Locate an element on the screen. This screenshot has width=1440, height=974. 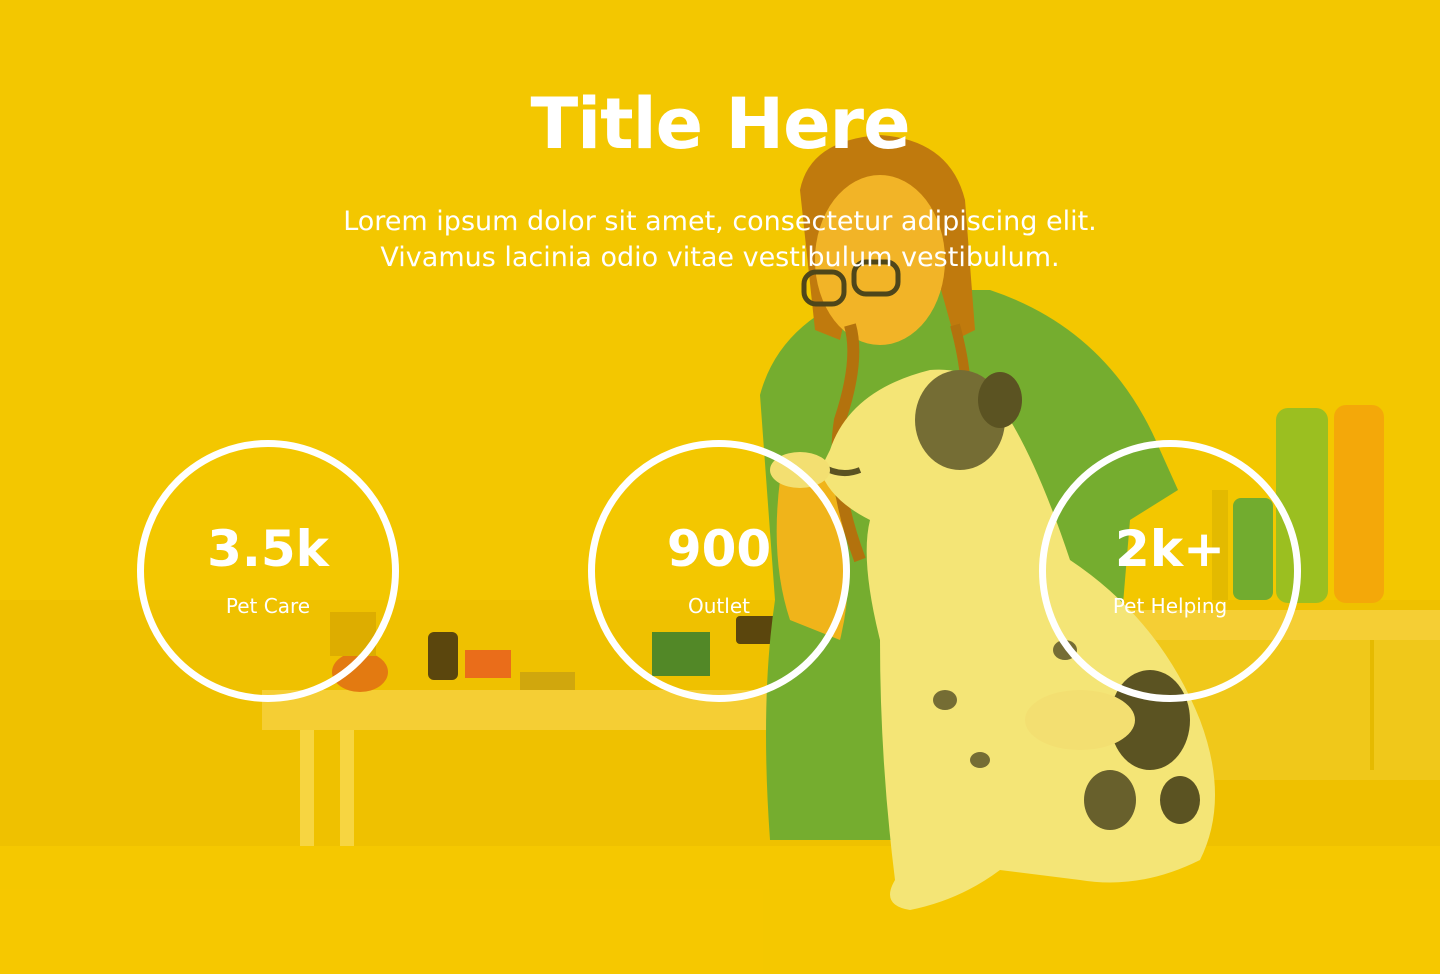
stat-circle-pet-helping: 2k+ Pet Helping is located at coordinates (1170, 571).